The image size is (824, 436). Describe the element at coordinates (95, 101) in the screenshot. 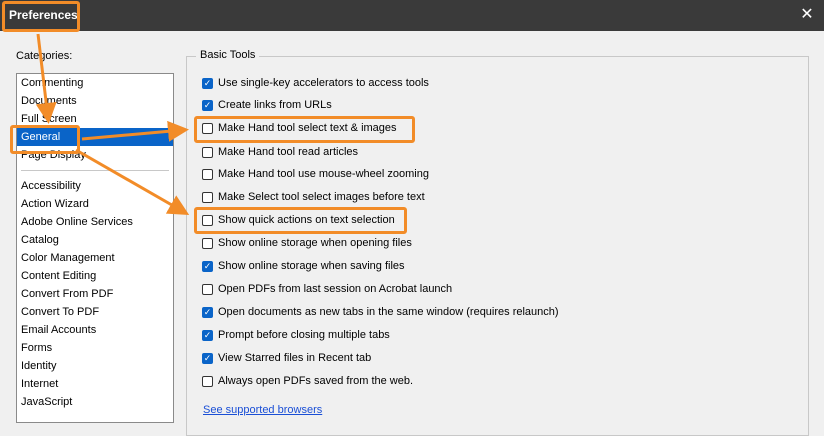

I see `category-item-documents: Documents` at that location.